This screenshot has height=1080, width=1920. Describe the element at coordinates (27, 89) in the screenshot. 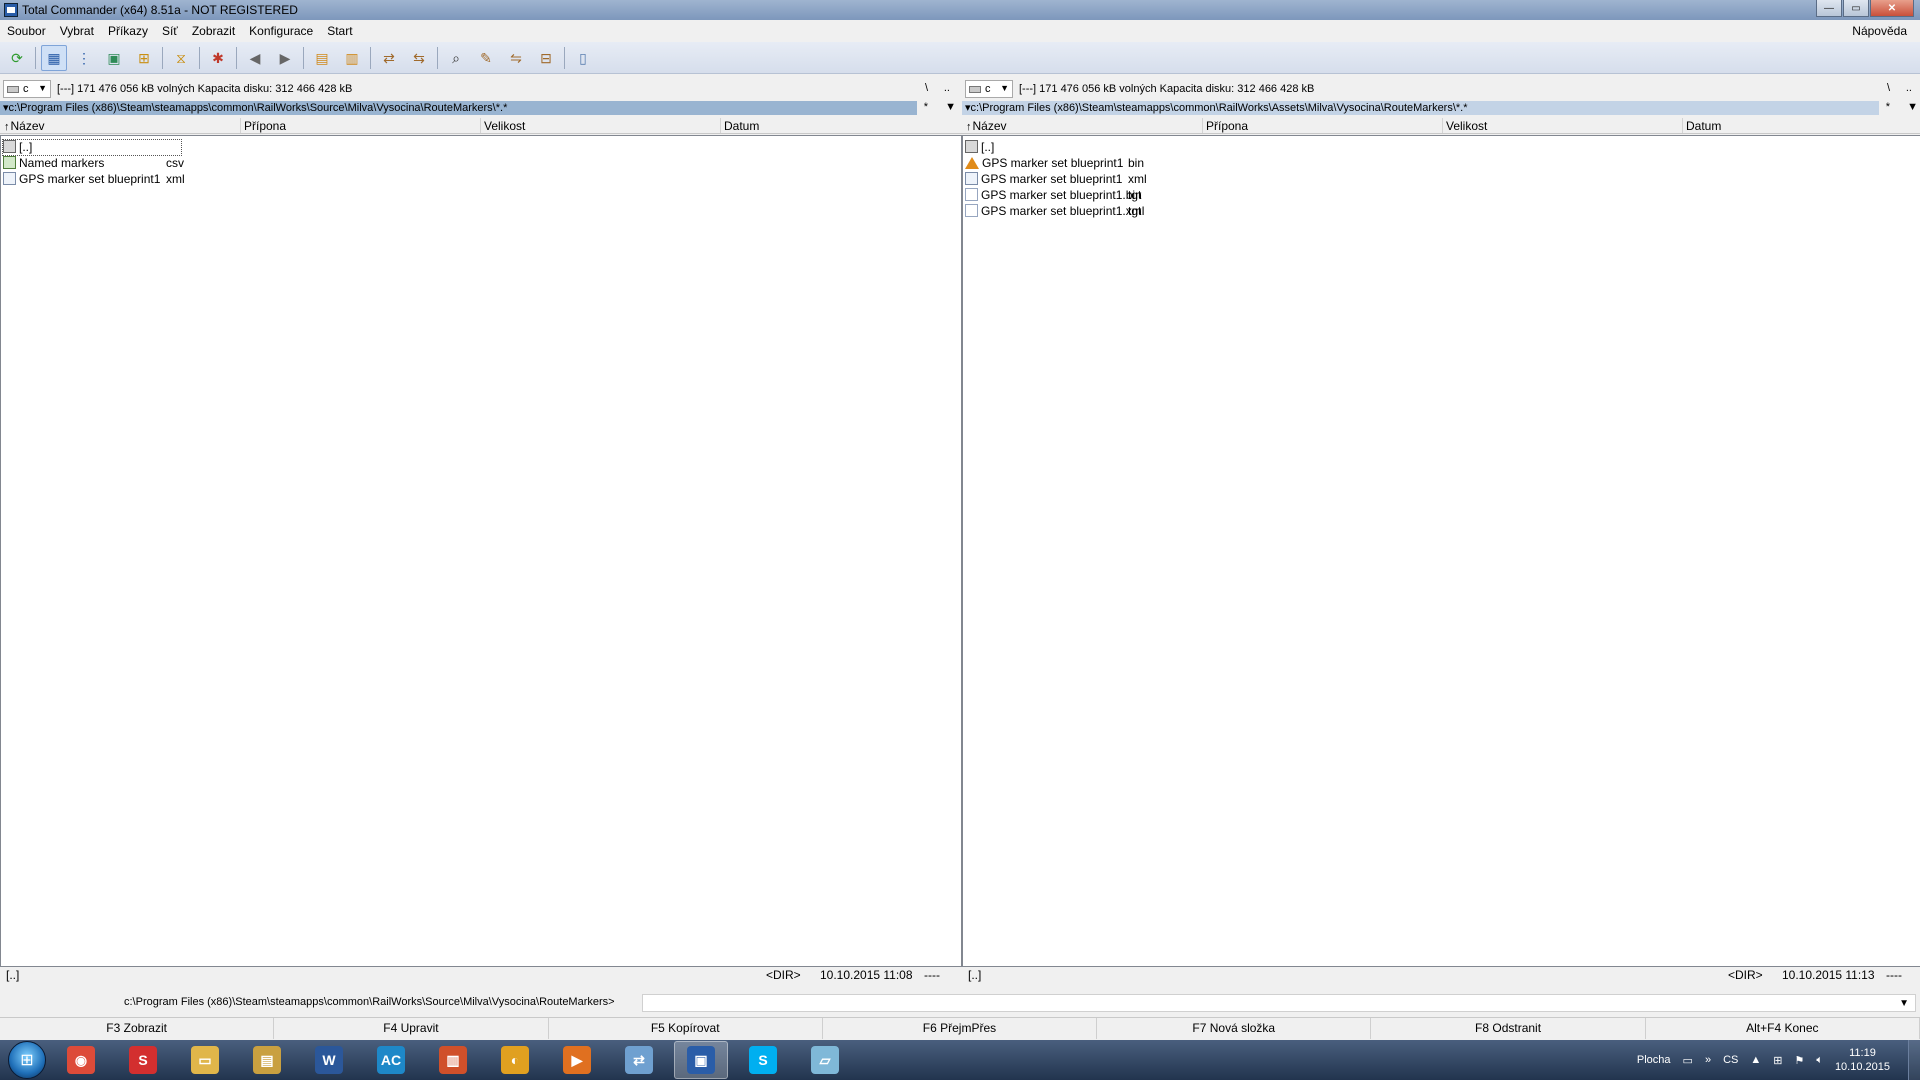

I see `left-drive-select: c ▼` at that location.